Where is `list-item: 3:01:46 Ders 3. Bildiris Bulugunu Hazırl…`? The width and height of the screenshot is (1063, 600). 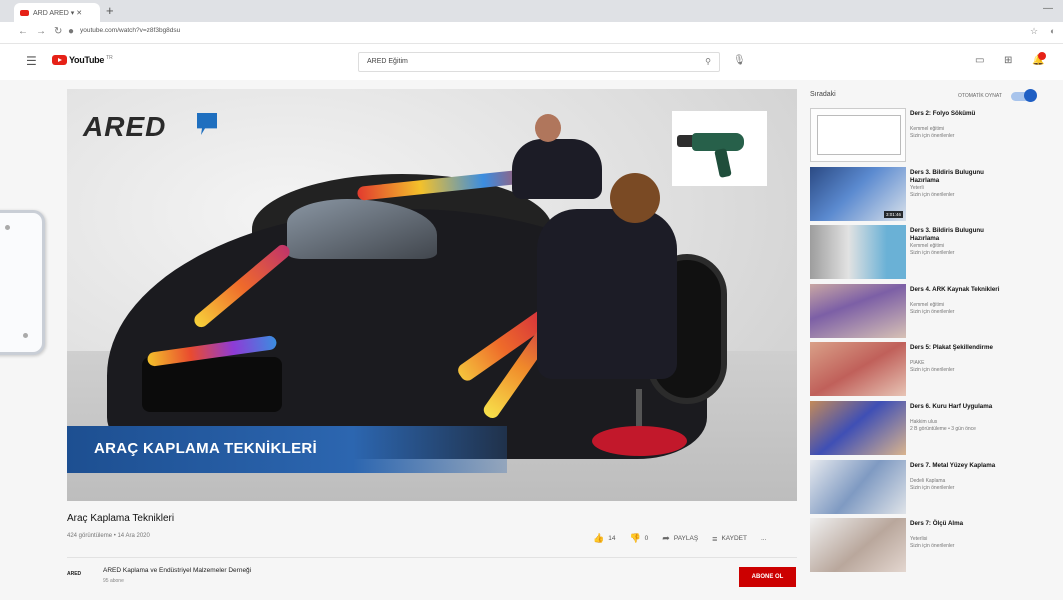
list-item: 3:01:46 Ders 3. Bildiris Bulugunu Hazırl… is located at coordinates (936, 196).